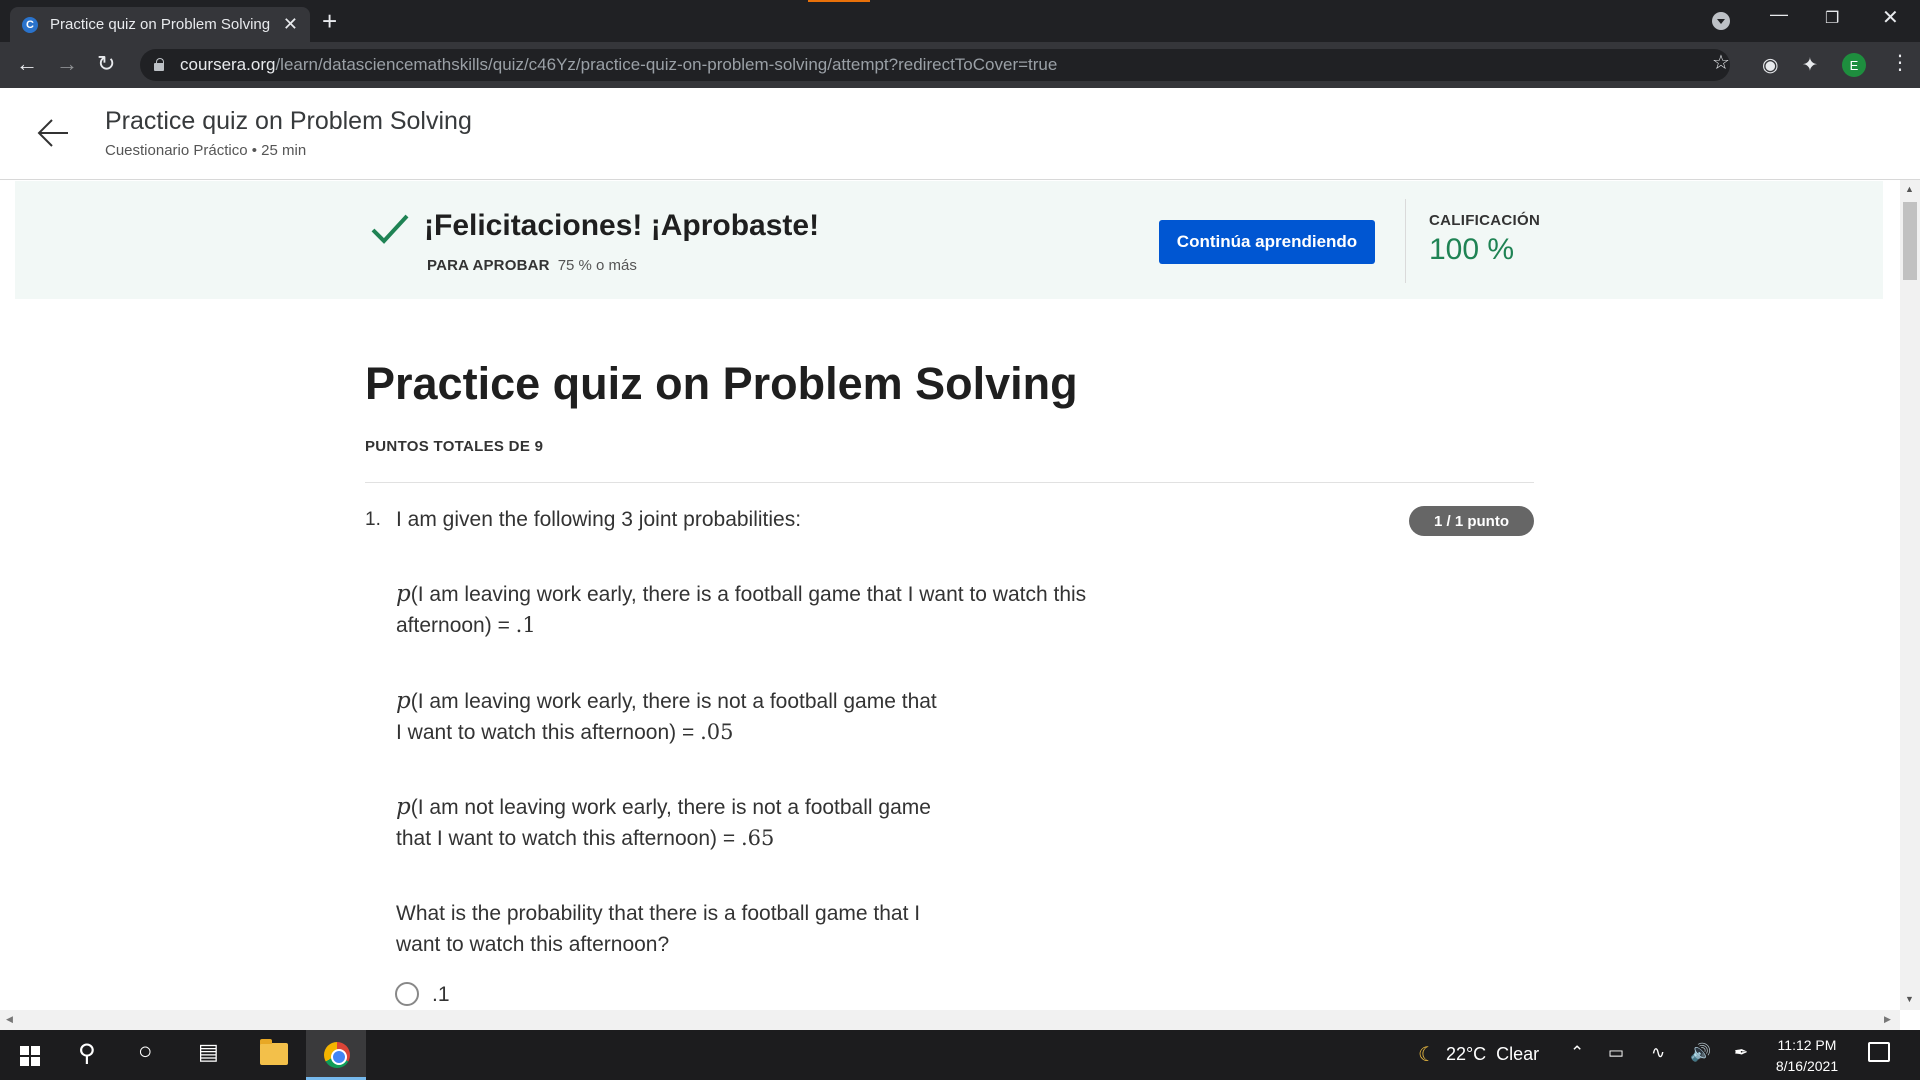 This screenshot has width=1920, height=1080. Describe the element at coordinates (390, 229) in the screenshot. I see `checkmark-icon` at that location.